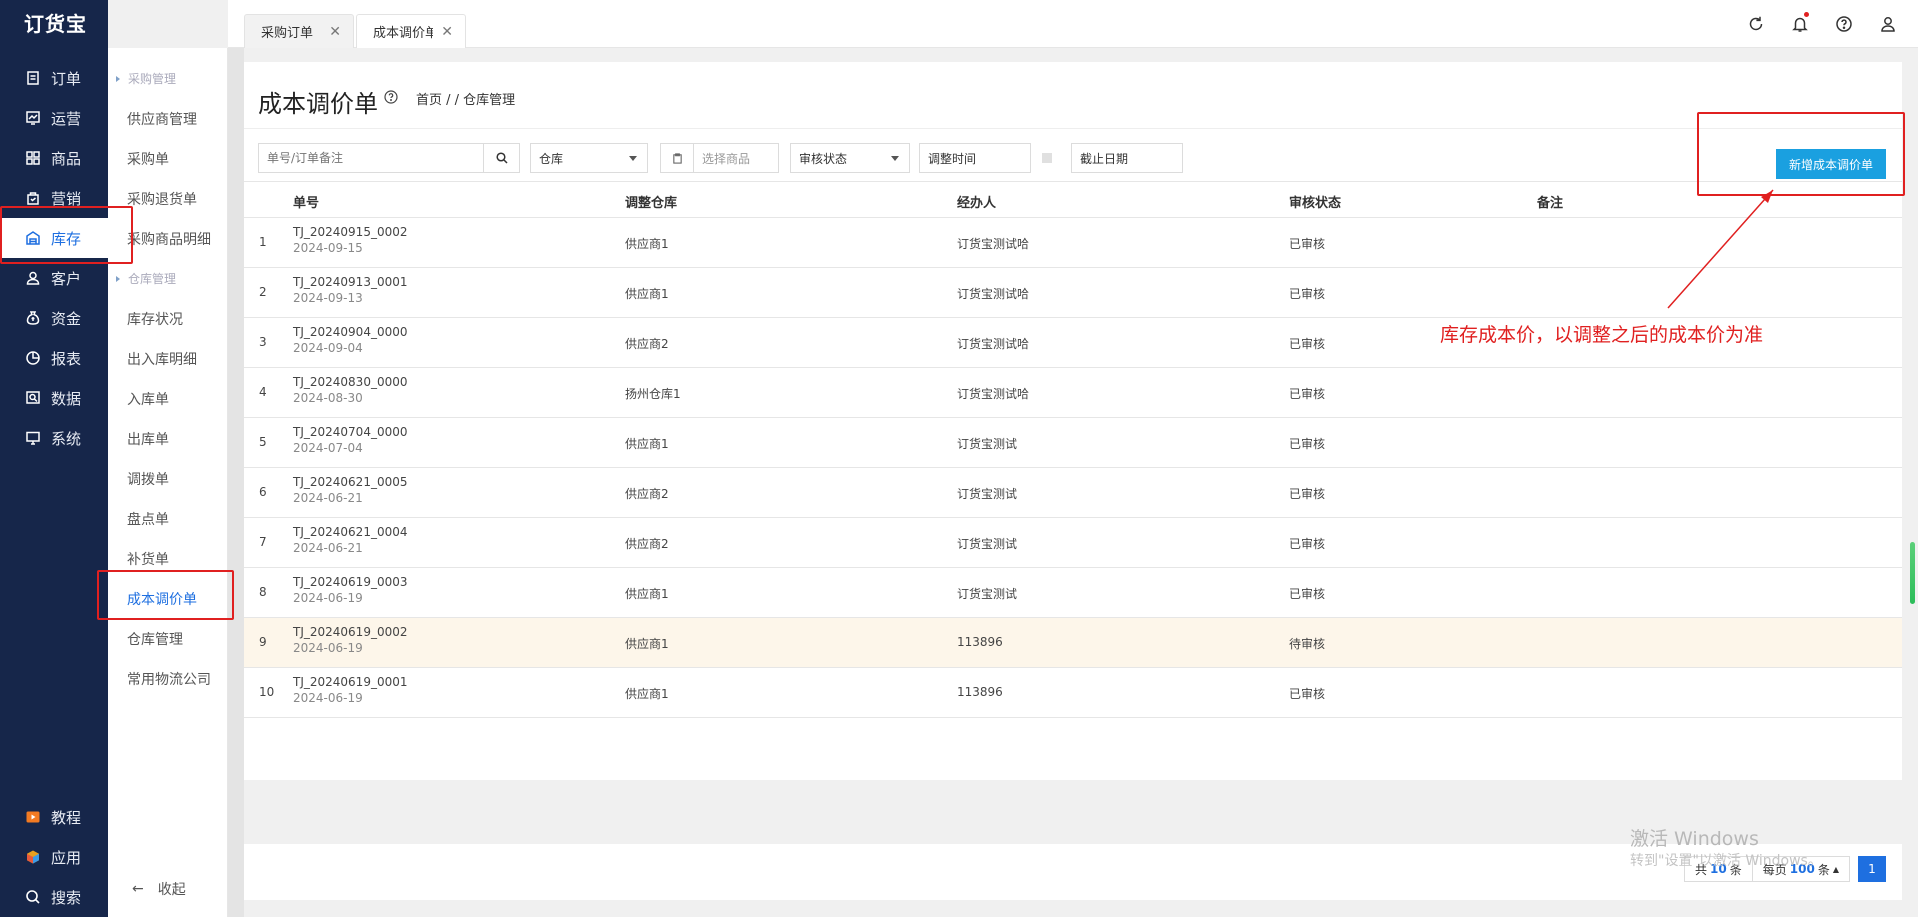 The image size is (1918, 917). Describe the element at coordinates (162, 599) in the screenshot. I see `sub-item-cost-adjust: 成本调价单` at that location.